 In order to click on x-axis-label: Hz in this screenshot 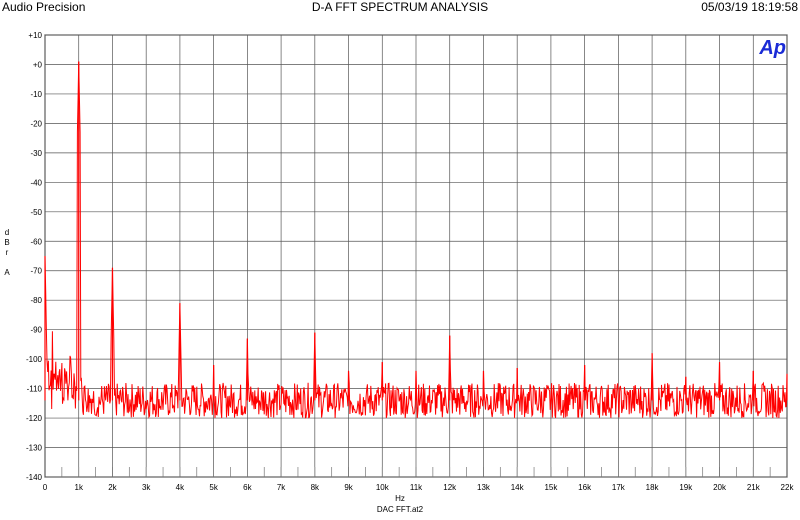, I will do `click(400, 498)`.